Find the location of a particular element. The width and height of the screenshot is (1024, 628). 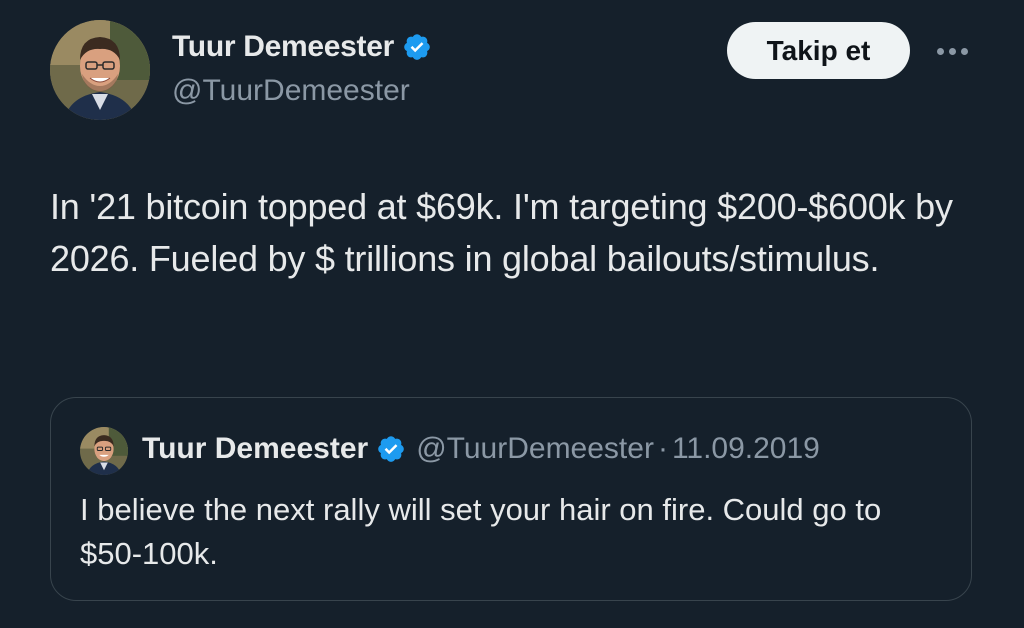

author-avatar is located at coordinates (100, 70).